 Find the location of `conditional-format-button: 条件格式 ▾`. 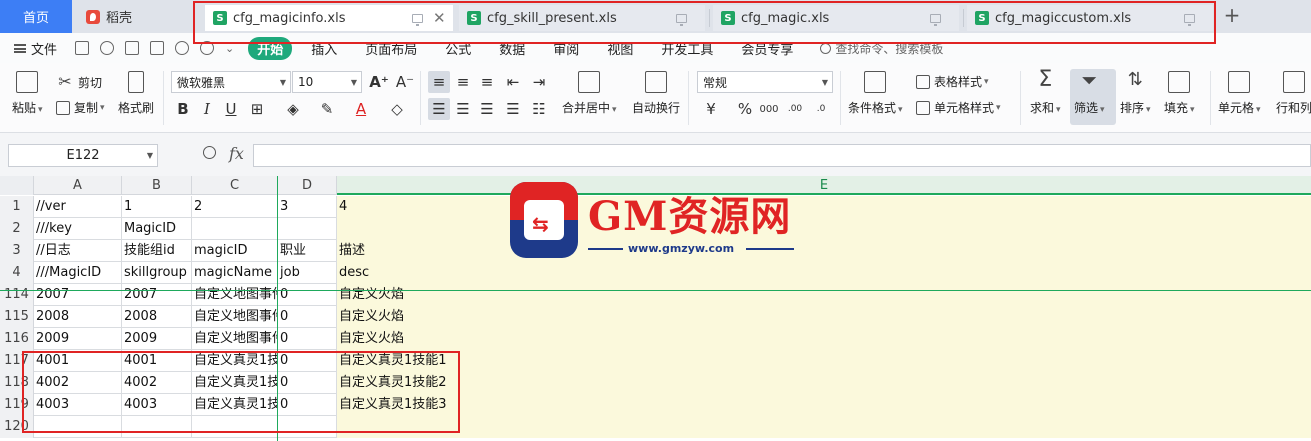

conditional-format-button: 条件格式 ▾ is located at coordinates (875, 93).